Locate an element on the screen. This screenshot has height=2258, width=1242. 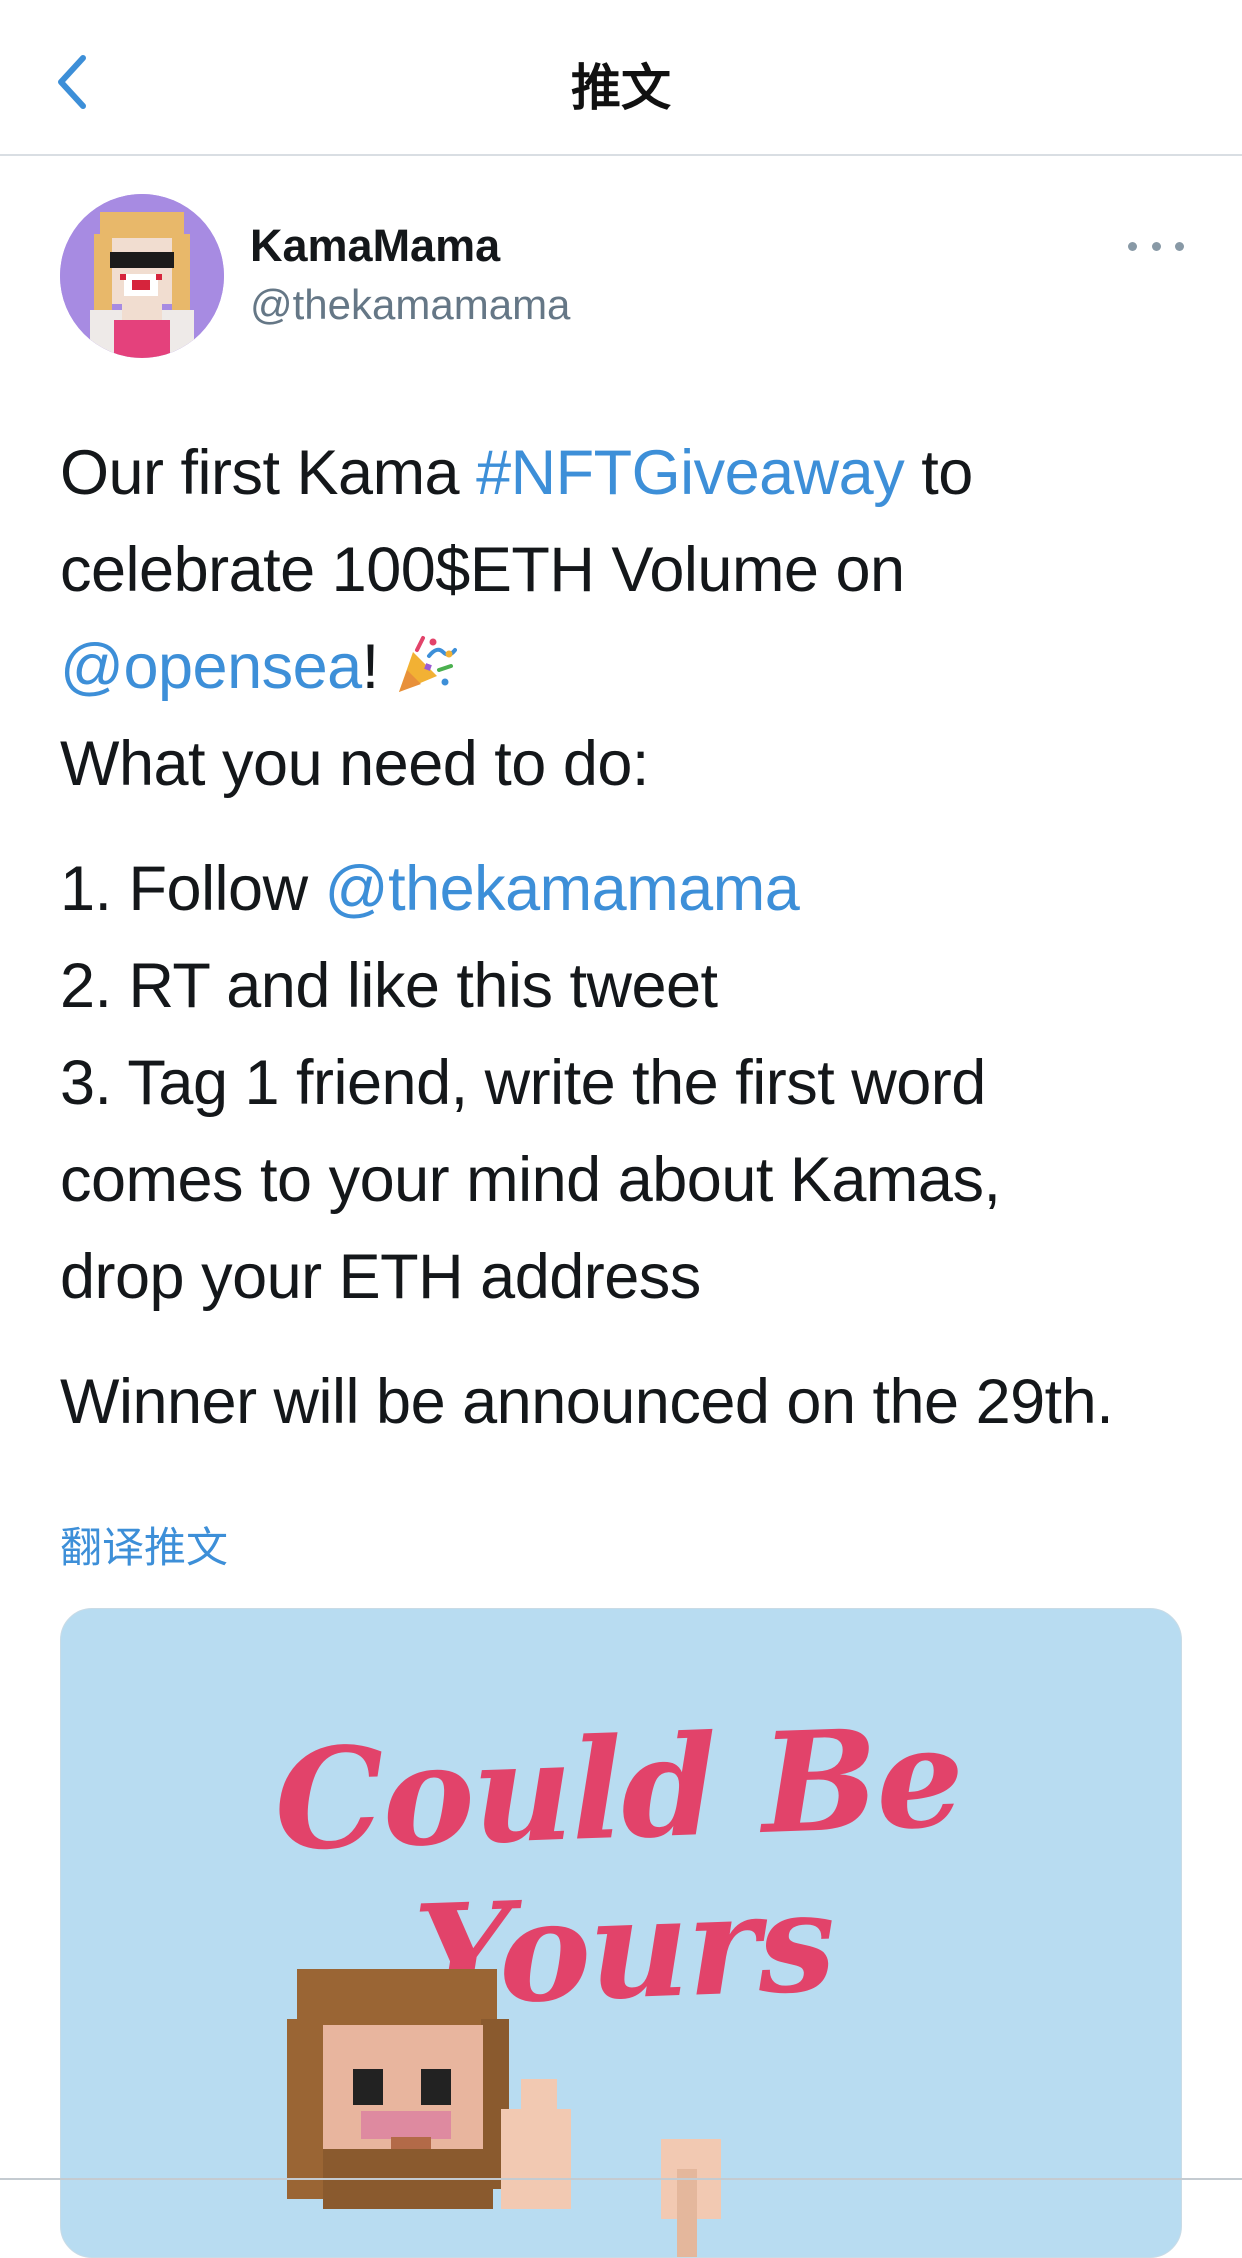
hashtag-link: #NFTGiveaway is located at coordinates (690, 473).